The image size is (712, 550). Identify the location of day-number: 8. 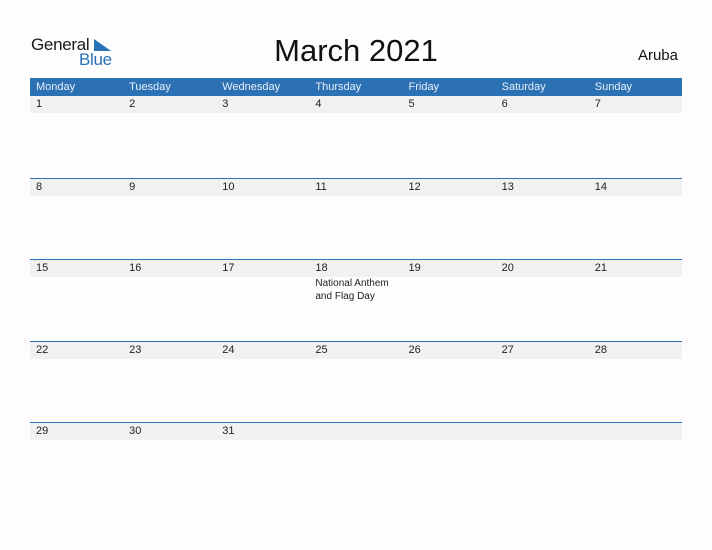
(39, 186).